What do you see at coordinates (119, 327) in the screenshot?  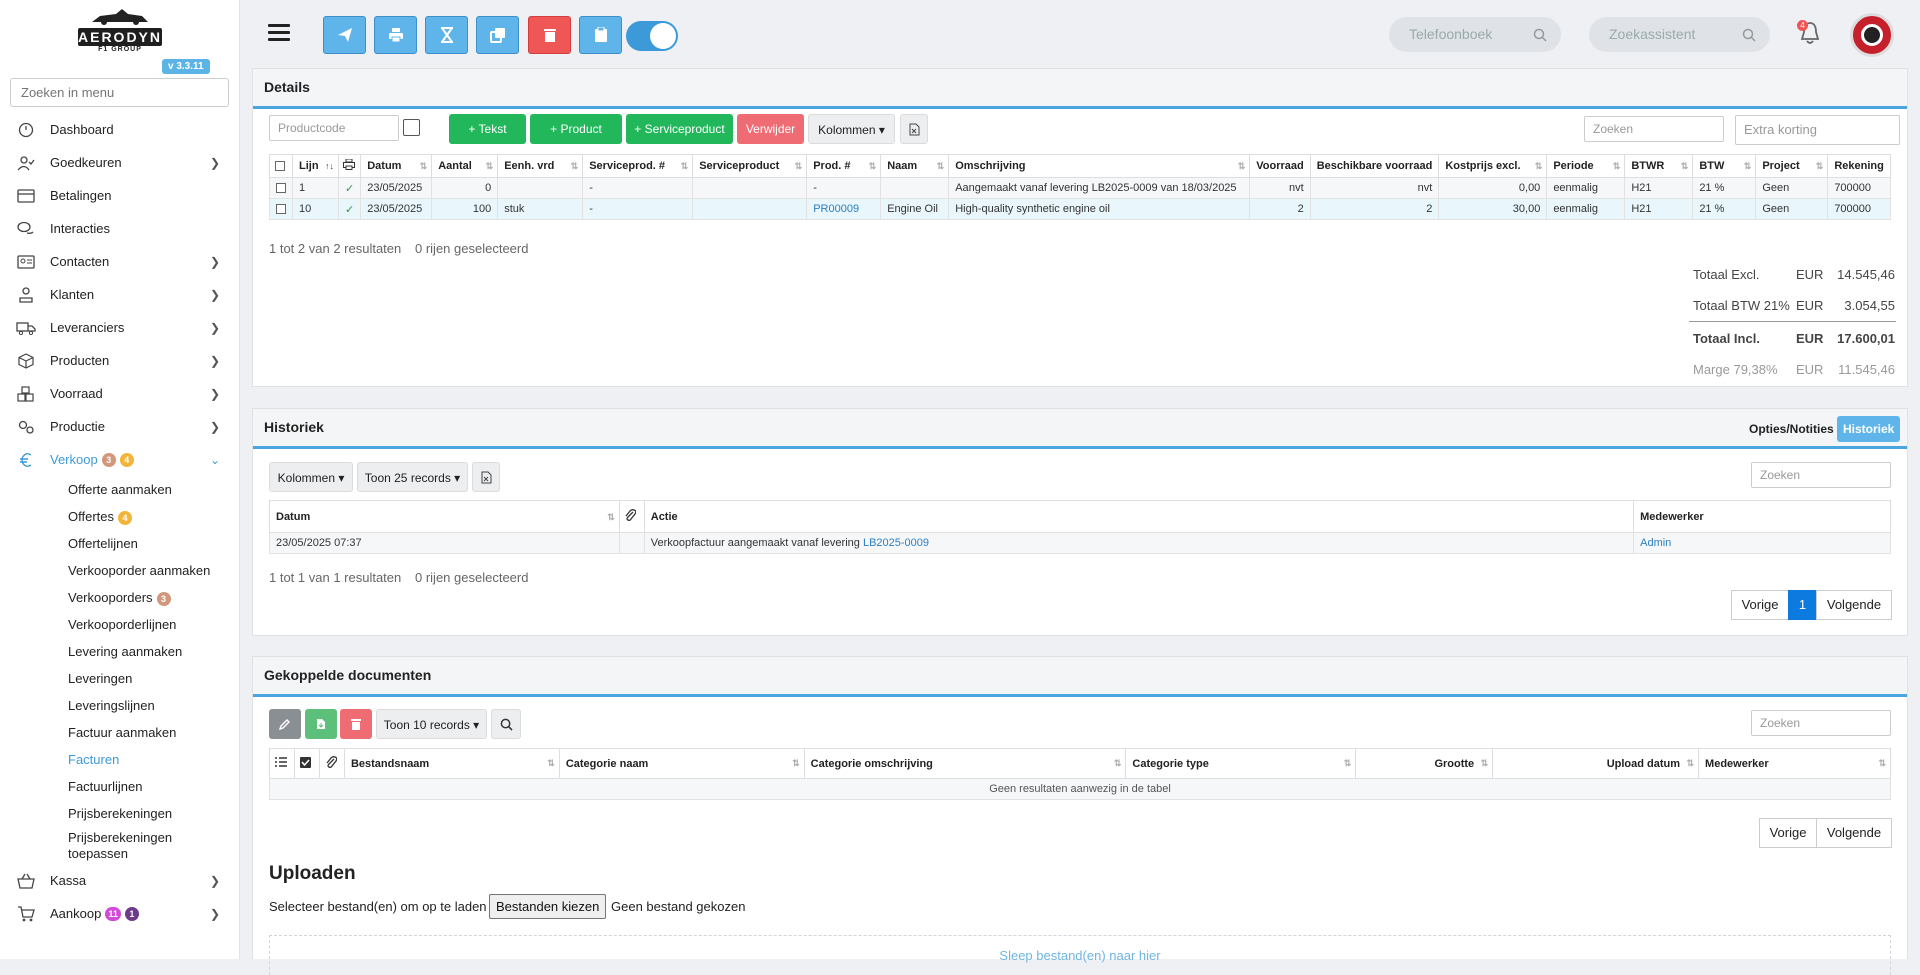 I see `sidebar-item-leveranciers: Leveranciers ❯` at bounding box center [119, 327].